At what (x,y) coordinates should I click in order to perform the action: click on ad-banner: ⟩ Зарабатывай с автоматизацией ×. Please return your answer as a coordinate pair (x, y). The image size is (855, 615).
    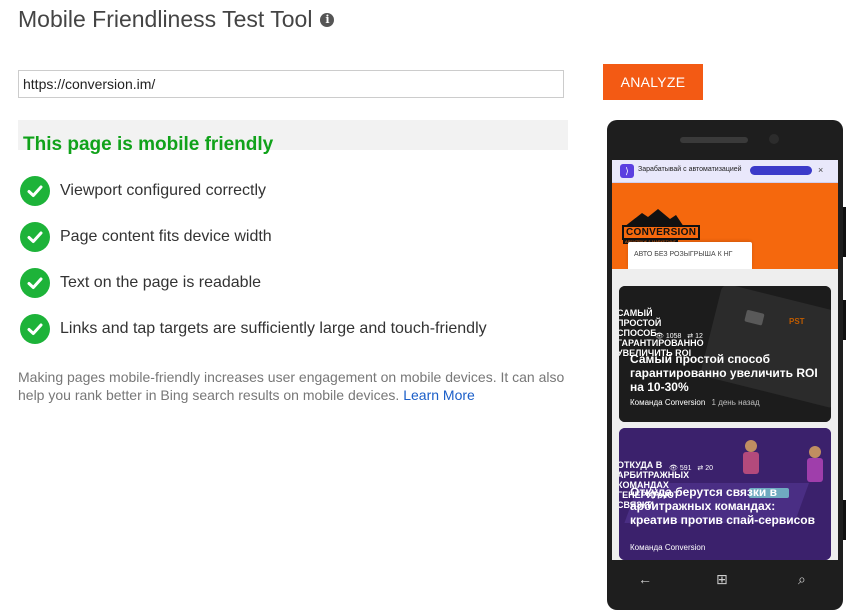
    Looking at the image, I should click on (725, 171).